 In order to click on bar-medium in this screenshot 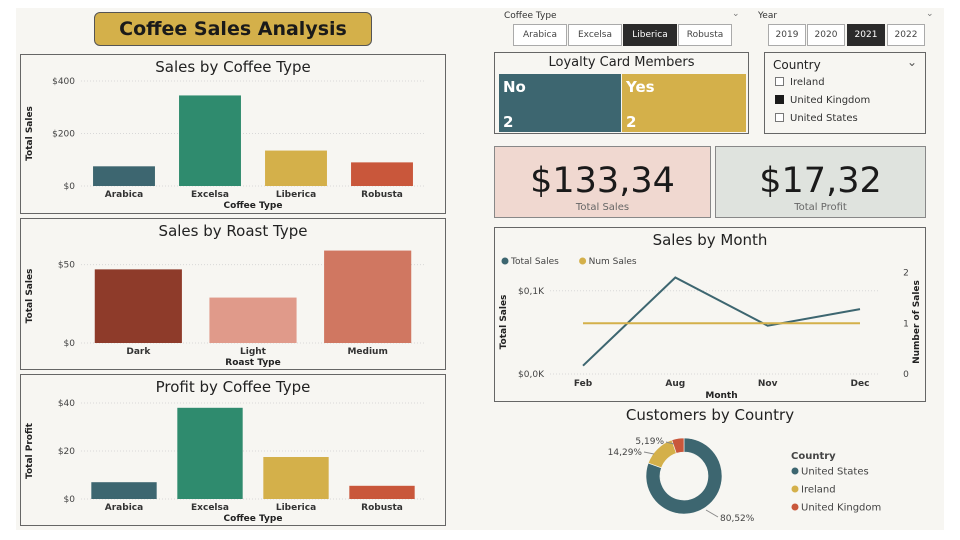, I will do `click(368, 296)`.